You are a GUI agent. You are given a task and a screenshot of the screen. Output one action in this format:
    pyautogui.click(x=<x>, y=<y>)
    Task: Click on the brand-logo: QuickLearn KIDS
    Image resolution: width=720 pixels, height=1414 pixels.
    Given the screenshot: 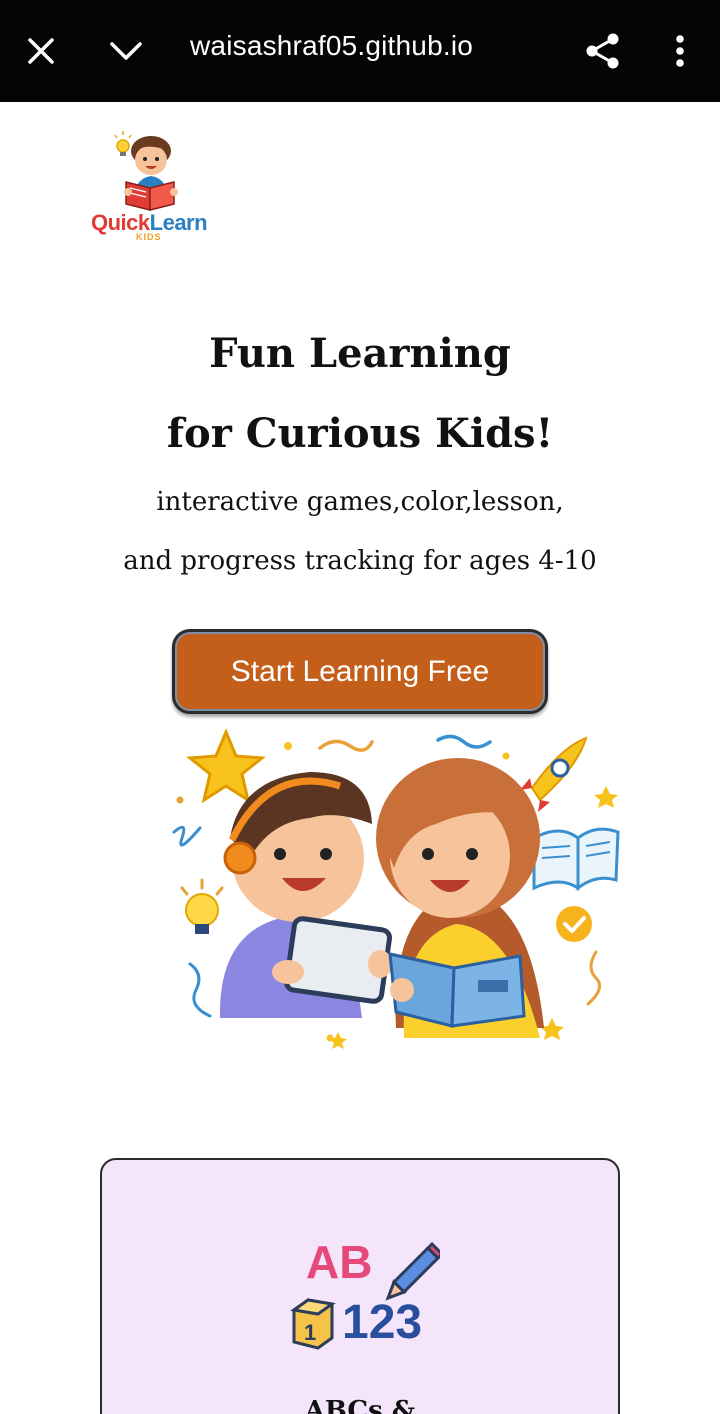 What is the action you would take?
    pyautogui.click(x=150, y=187)
    